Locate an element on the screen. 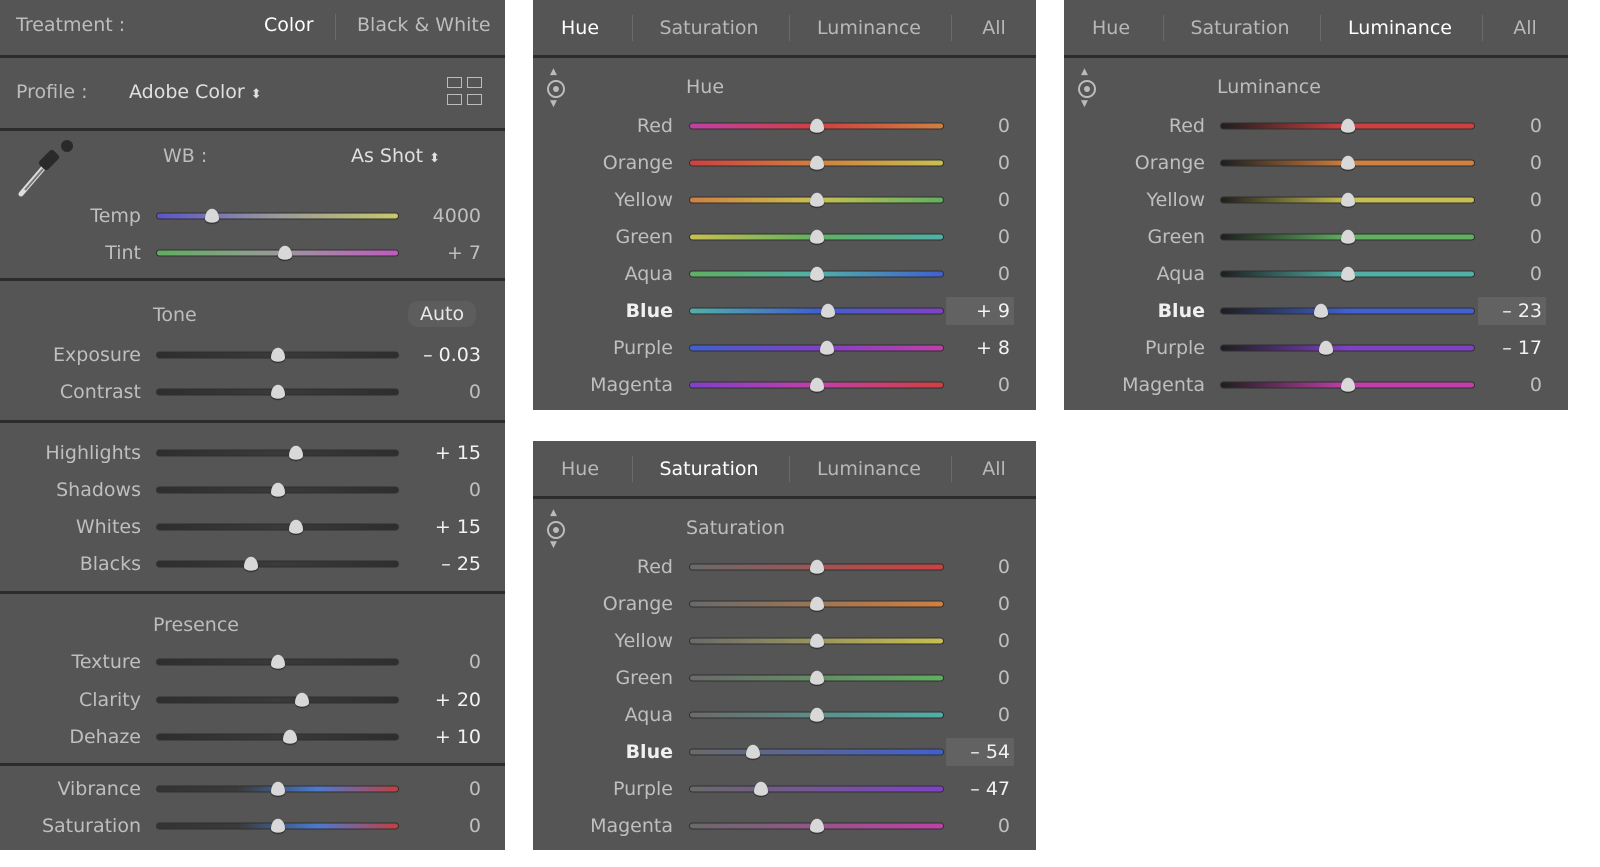  temp-slider is located at coordinates (277, 215).